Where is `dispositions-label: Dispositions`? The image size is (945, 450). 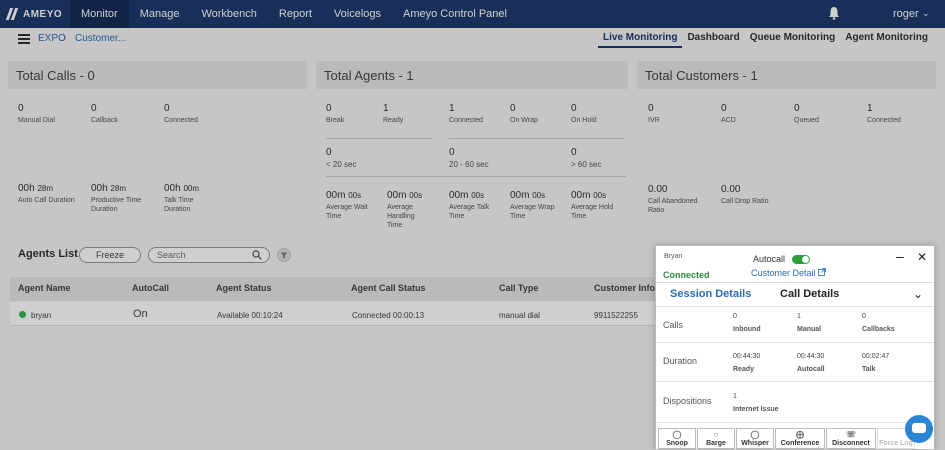
dispositions-label: Dispositions is located at coordinates (687, 401).